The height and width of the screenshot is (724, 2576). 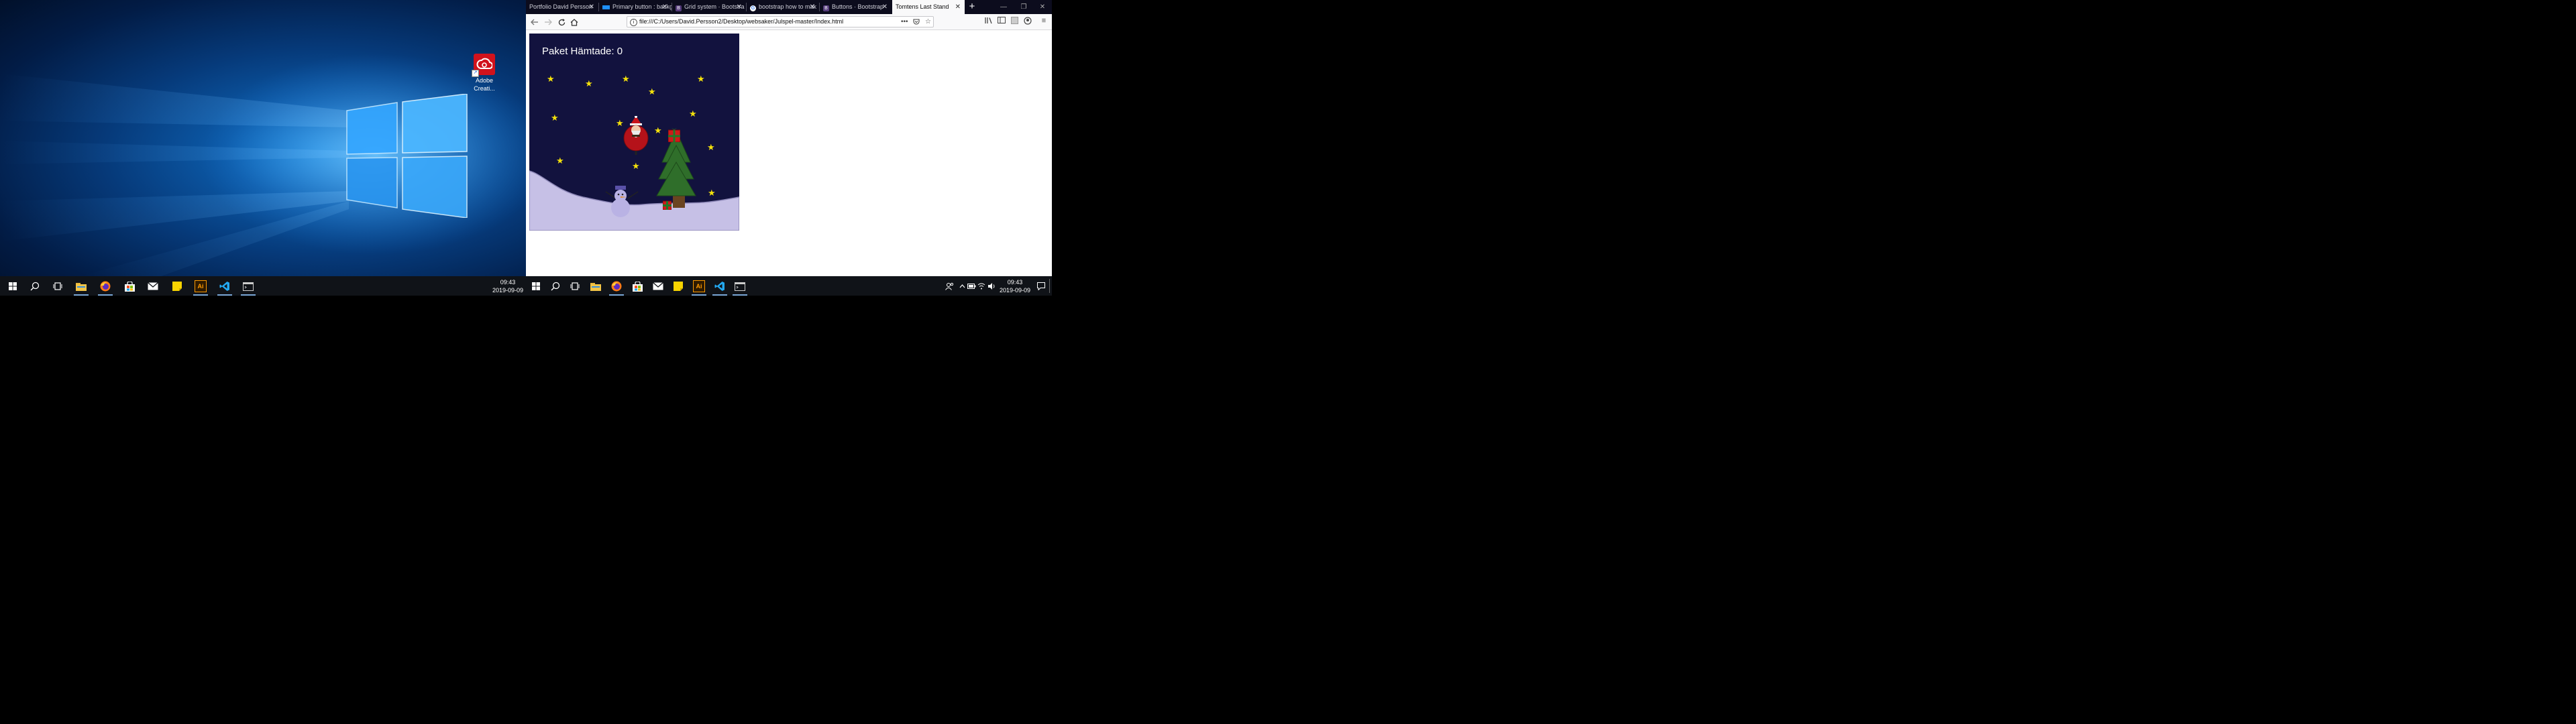 I want to click on windows-logo-icon, so click(x=407, y=156).